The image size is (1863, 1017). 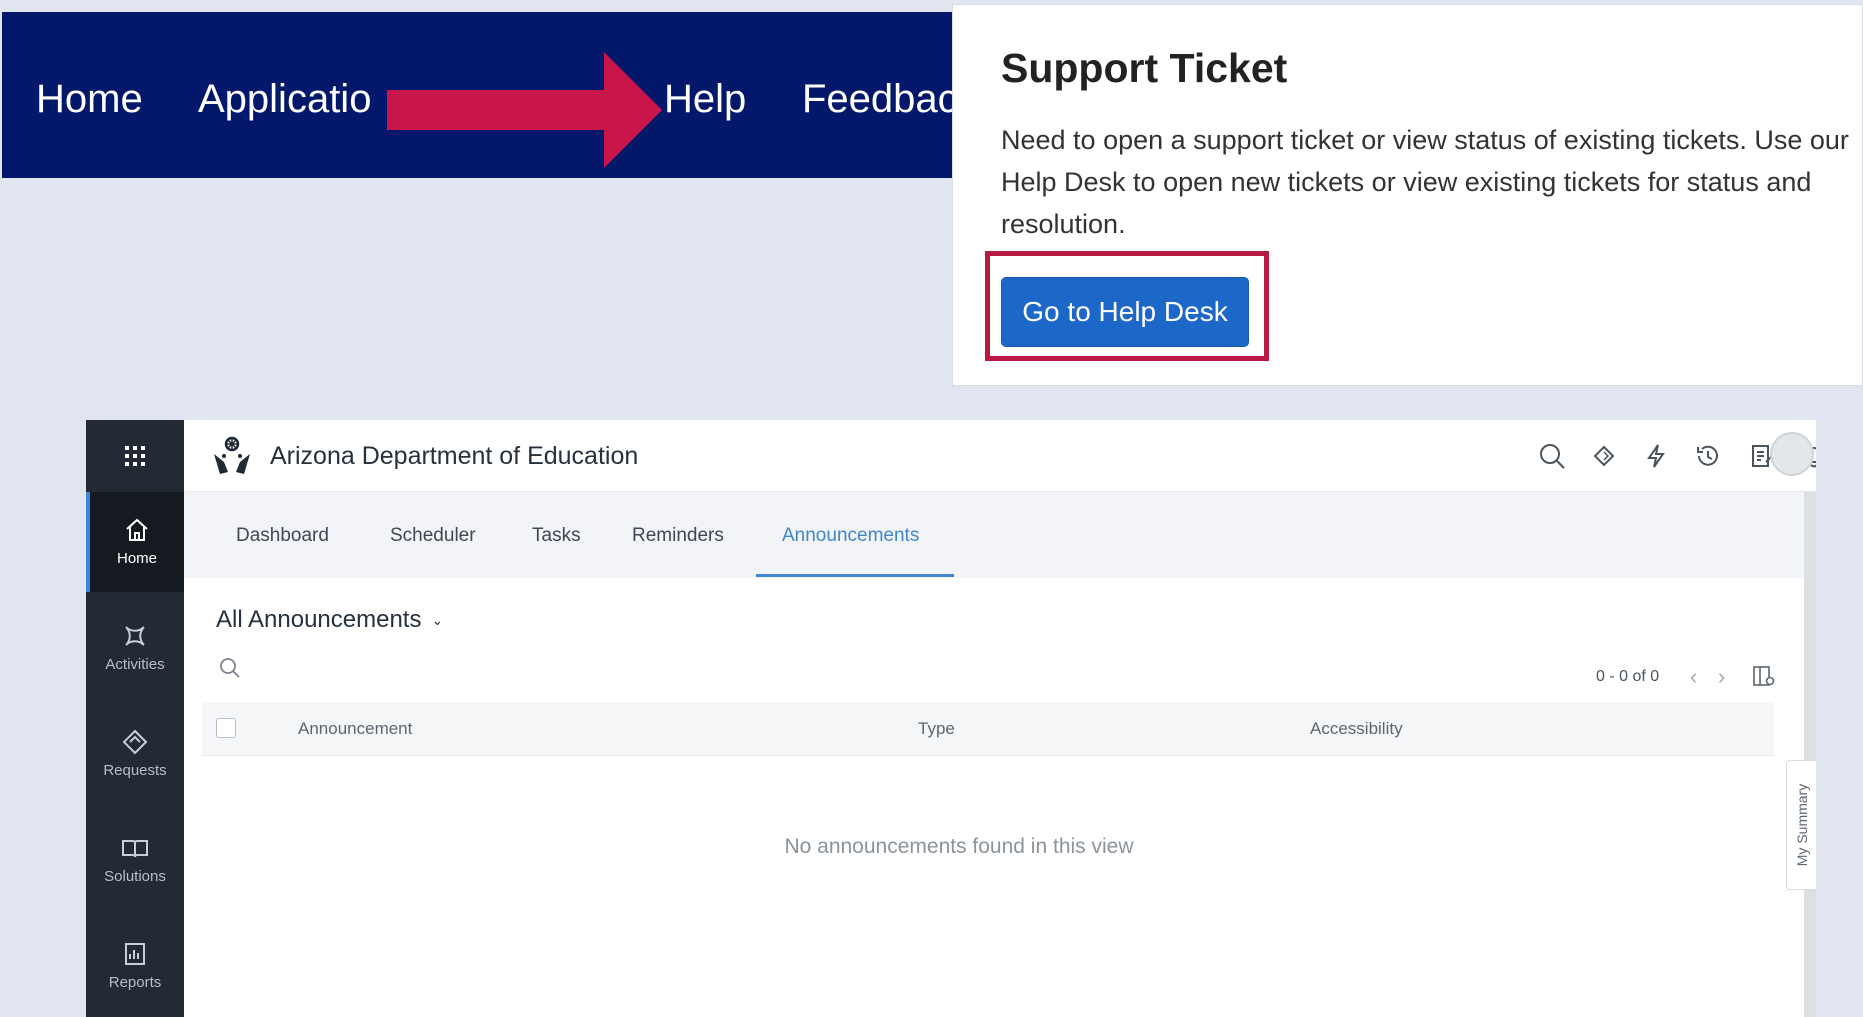 I want to click on rail-label-activities: Activities, so click(x=135, y=664).